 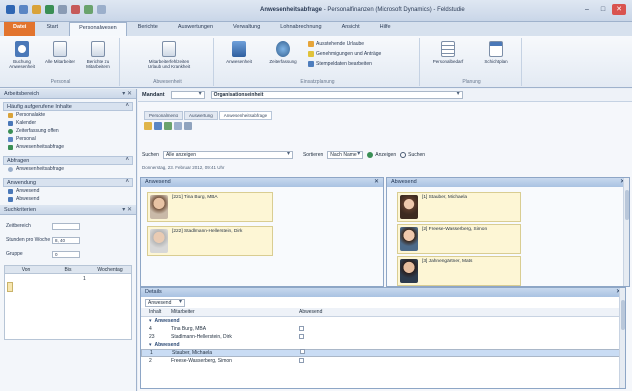 What do you see at coordinates (207, 231) in the screenshot?
I see `employee-name: [222] Stadlmann-Hellerstein, Dirk` at bounding box center [207, 231].